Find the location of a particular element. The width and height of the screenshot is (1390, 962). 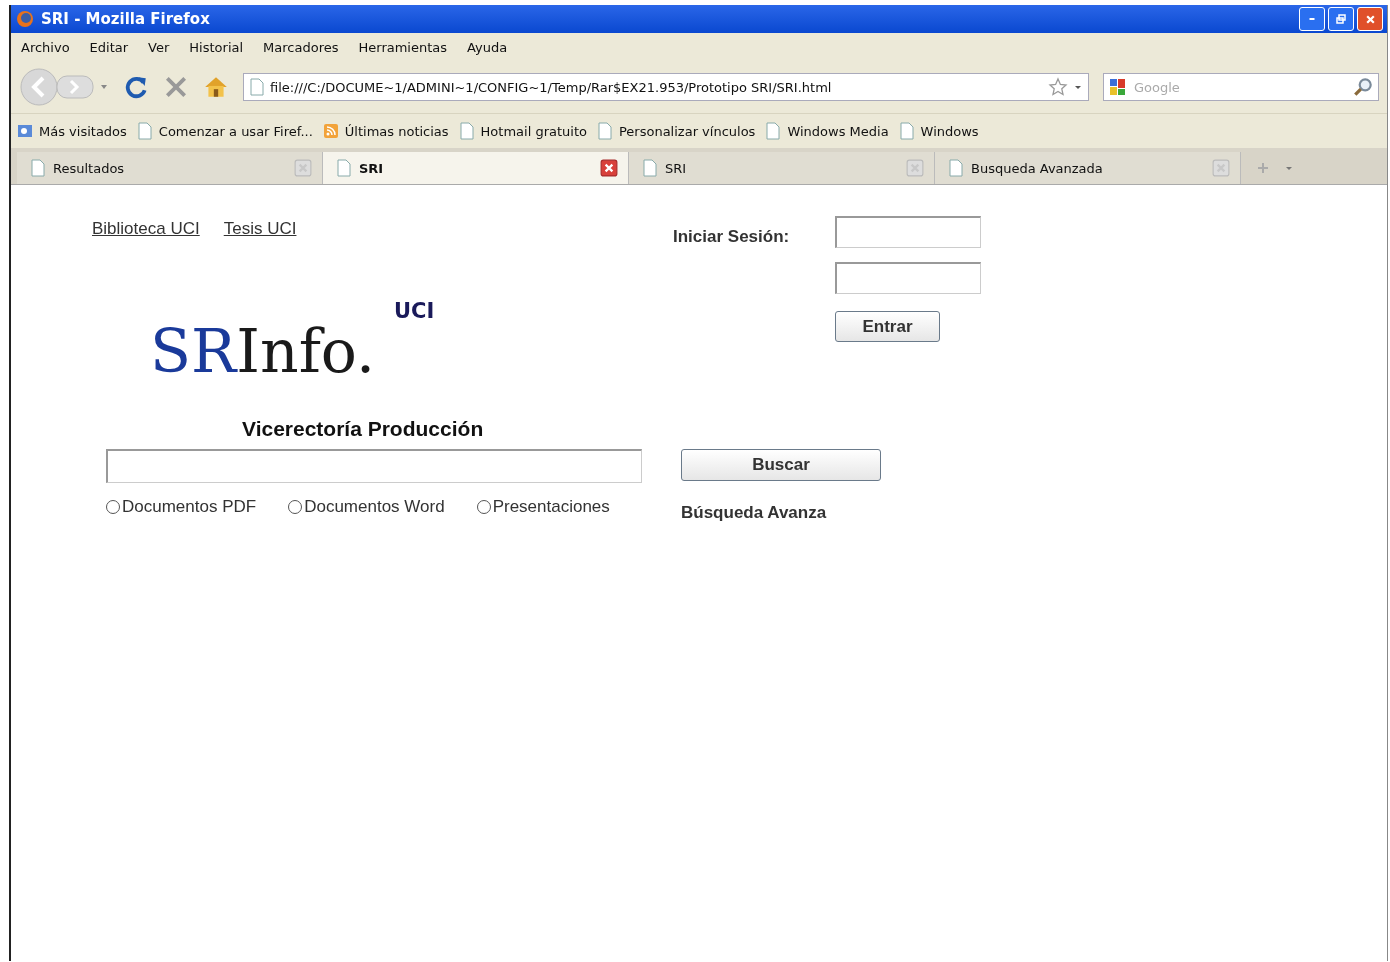

query-field is located at coordinates (374, 466).